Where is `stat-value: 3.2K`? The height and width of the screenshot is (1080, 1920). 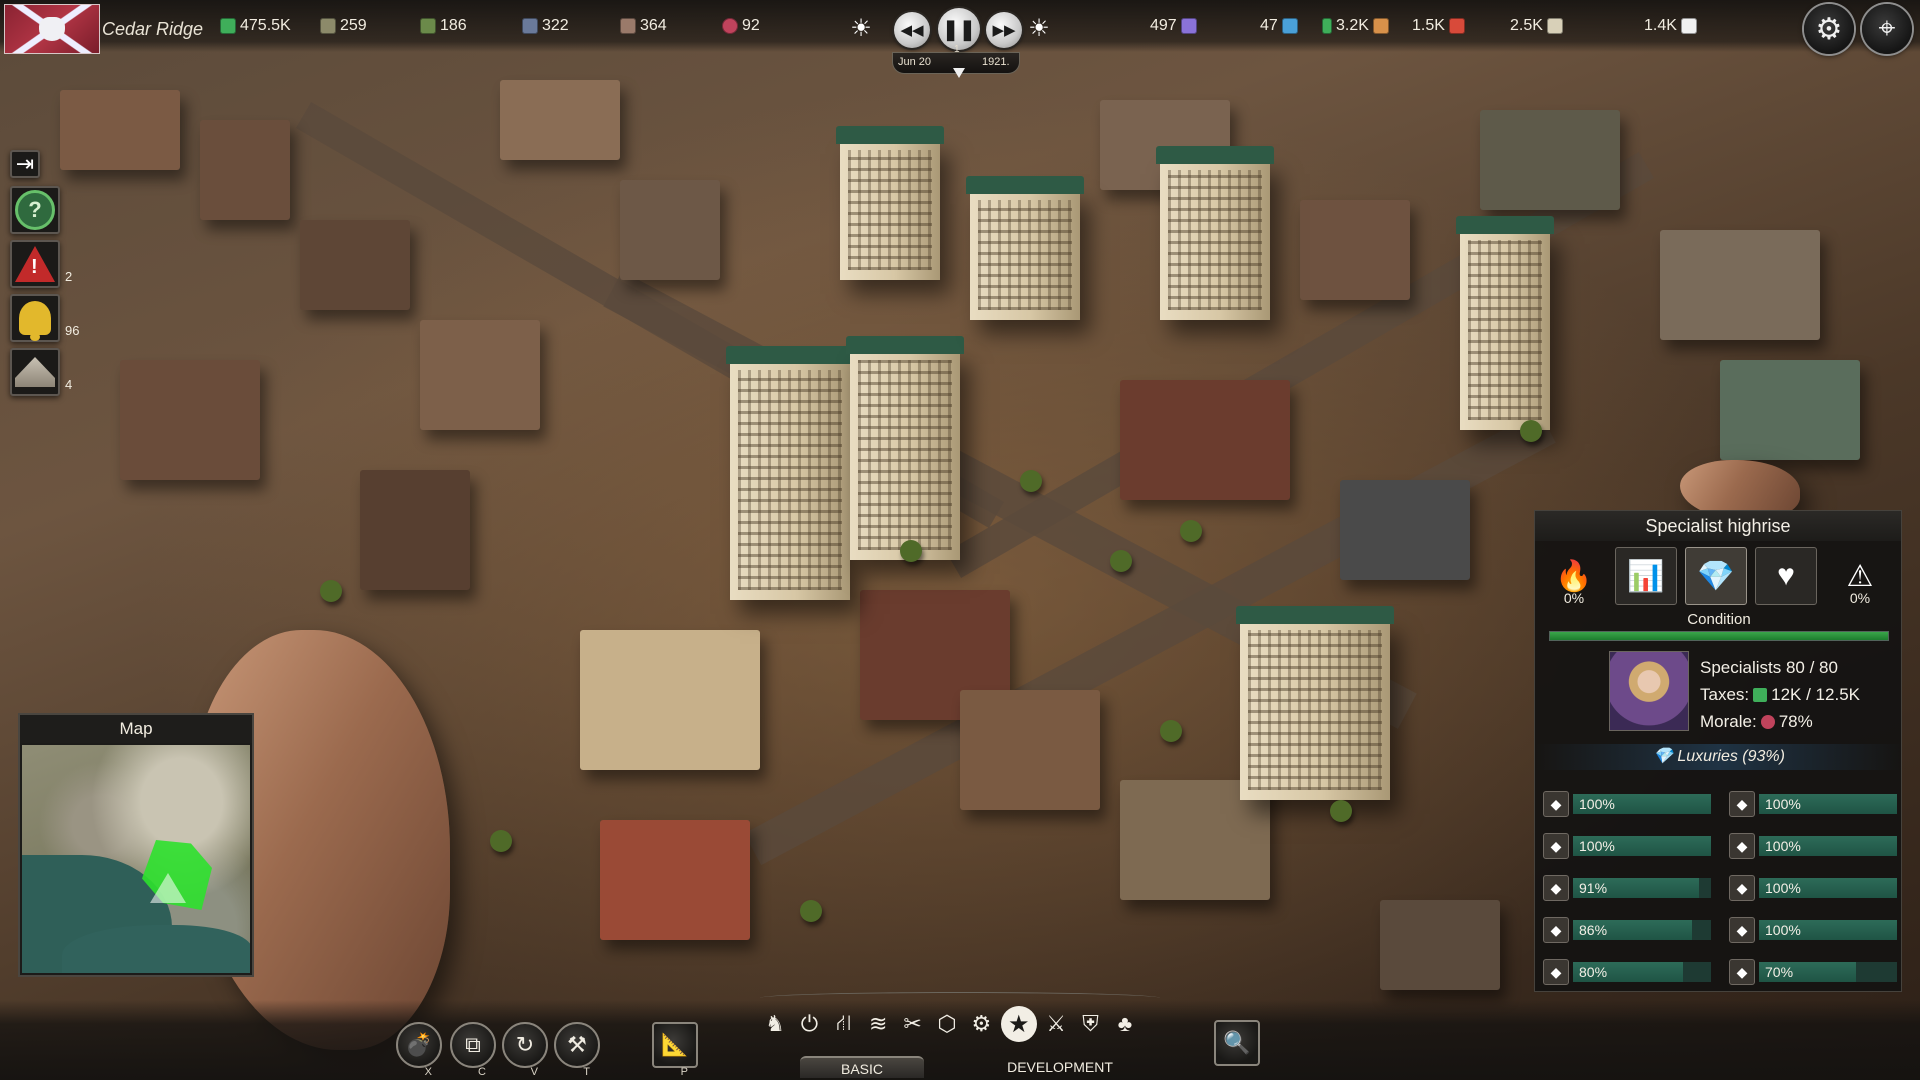 stat-value: 3.2K is located at coordinates (1352, 25).